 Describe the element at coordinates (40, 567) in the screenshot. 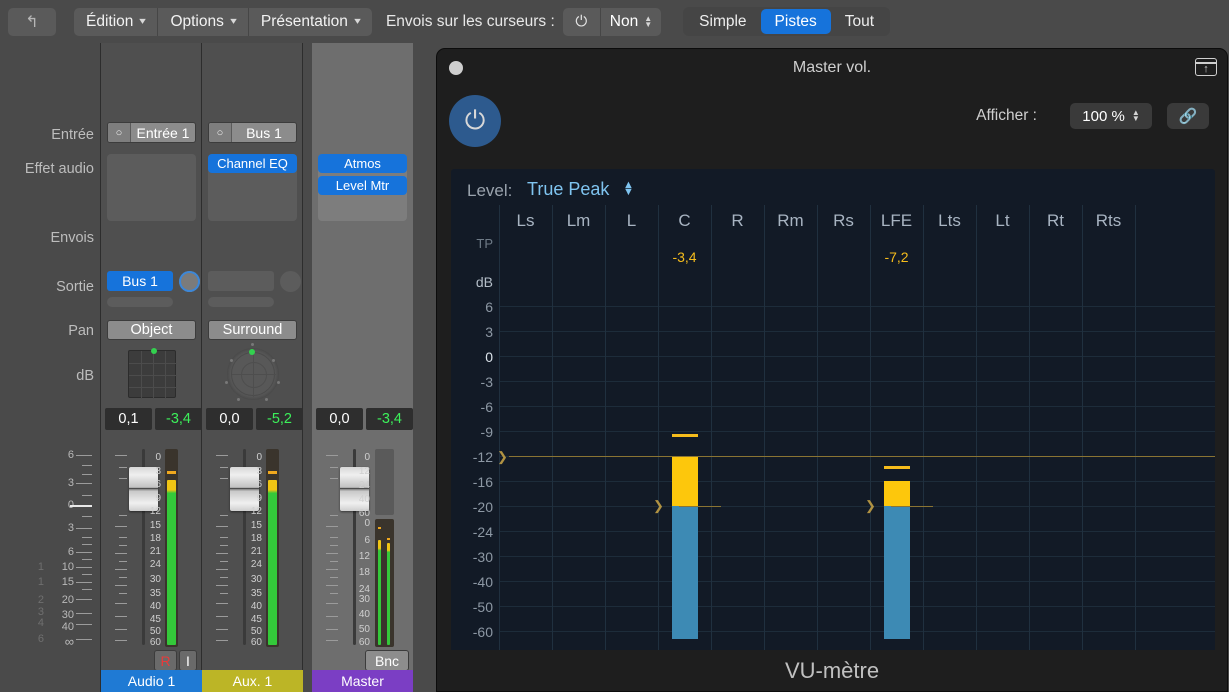

I see `fader-scale2-tick-label: 1` at that location.